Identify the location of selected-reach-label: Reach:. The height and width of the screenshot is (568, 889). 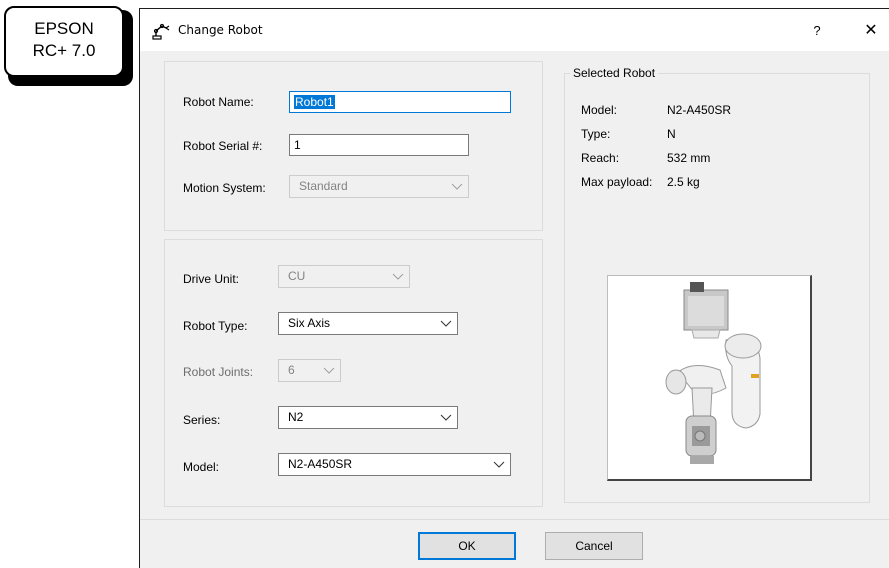
(600, 158).